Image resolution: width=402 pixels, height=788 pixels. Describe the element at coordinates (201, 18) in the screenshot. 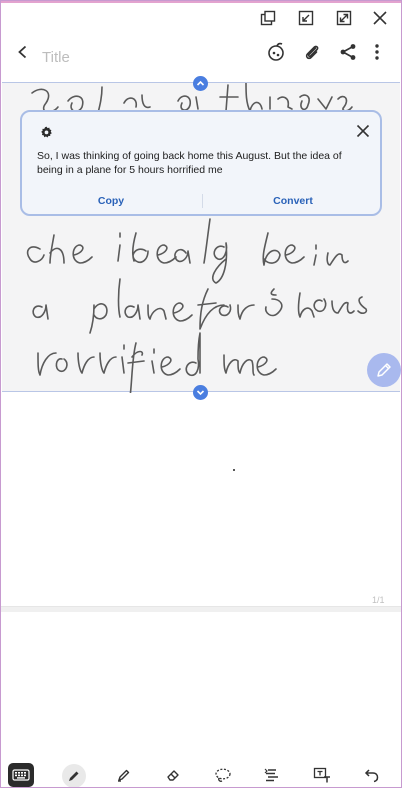

I see `window-controls` at that location.